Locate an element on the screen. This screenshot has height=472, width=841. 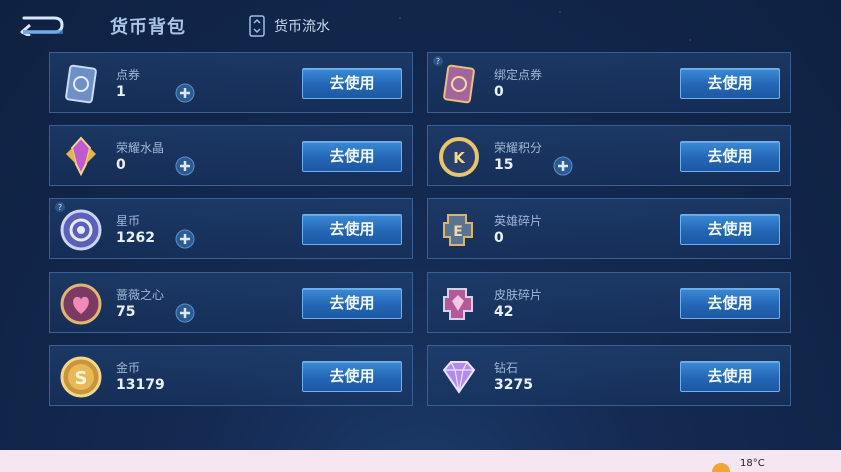
currency-name: 金币 is located at coordinates (128, 368).